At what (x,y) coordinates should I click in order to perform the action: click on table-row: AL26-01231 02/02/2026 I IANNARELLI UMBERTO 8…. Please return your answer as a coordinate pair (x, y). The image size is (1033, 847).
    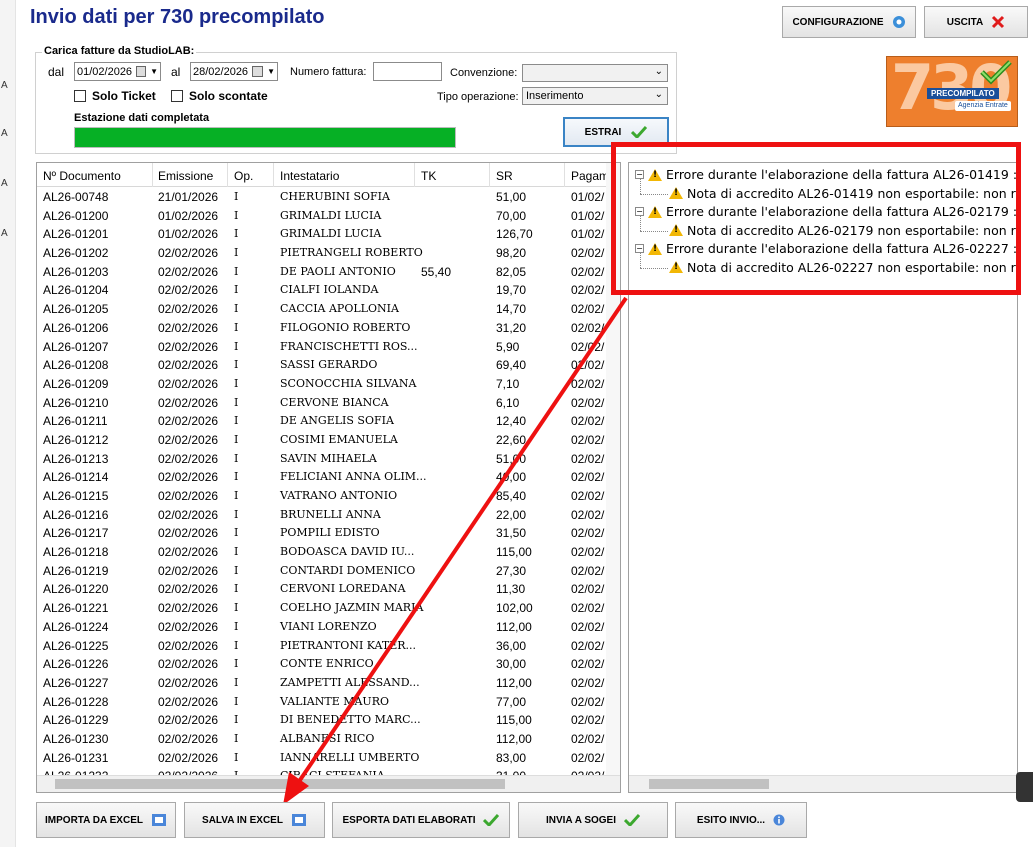
    Looking at the image, I should click on (328, 757).